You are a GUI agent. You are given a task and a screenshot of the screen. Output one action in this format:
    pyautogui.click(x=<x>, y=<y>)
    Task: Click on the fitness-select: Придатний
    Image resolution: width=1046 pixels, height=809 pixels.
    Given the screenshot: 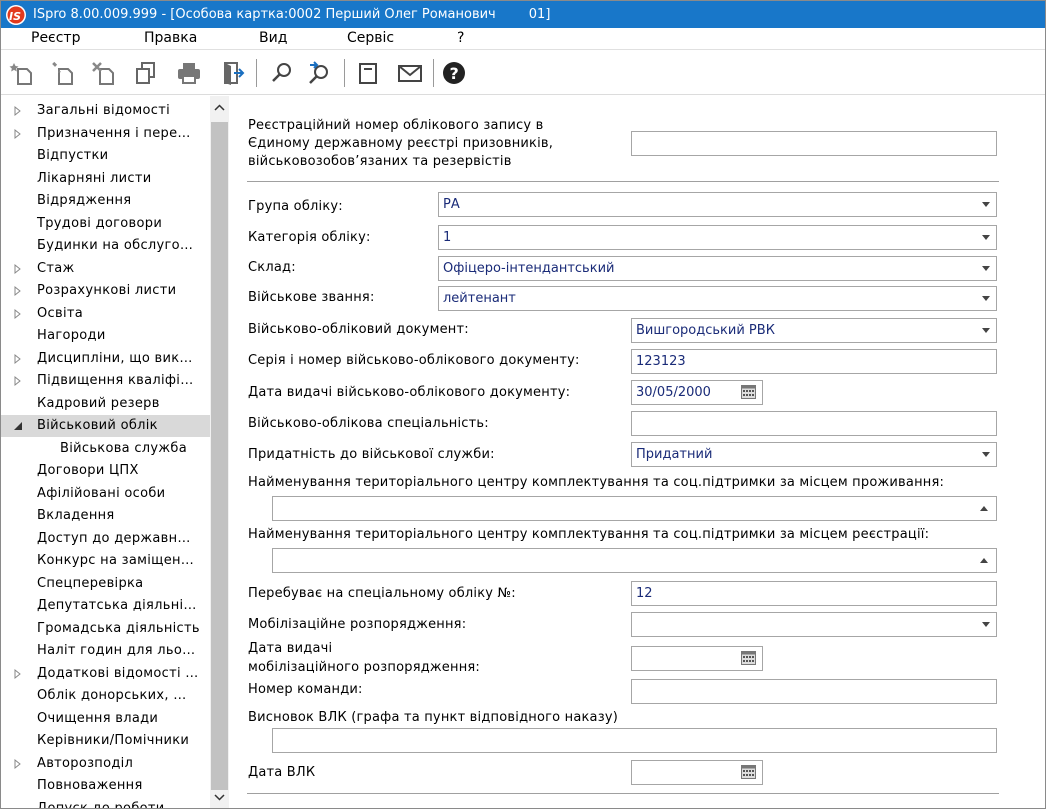 What is the action you would take?
    pyautogui.click(x=814, y=454)
    